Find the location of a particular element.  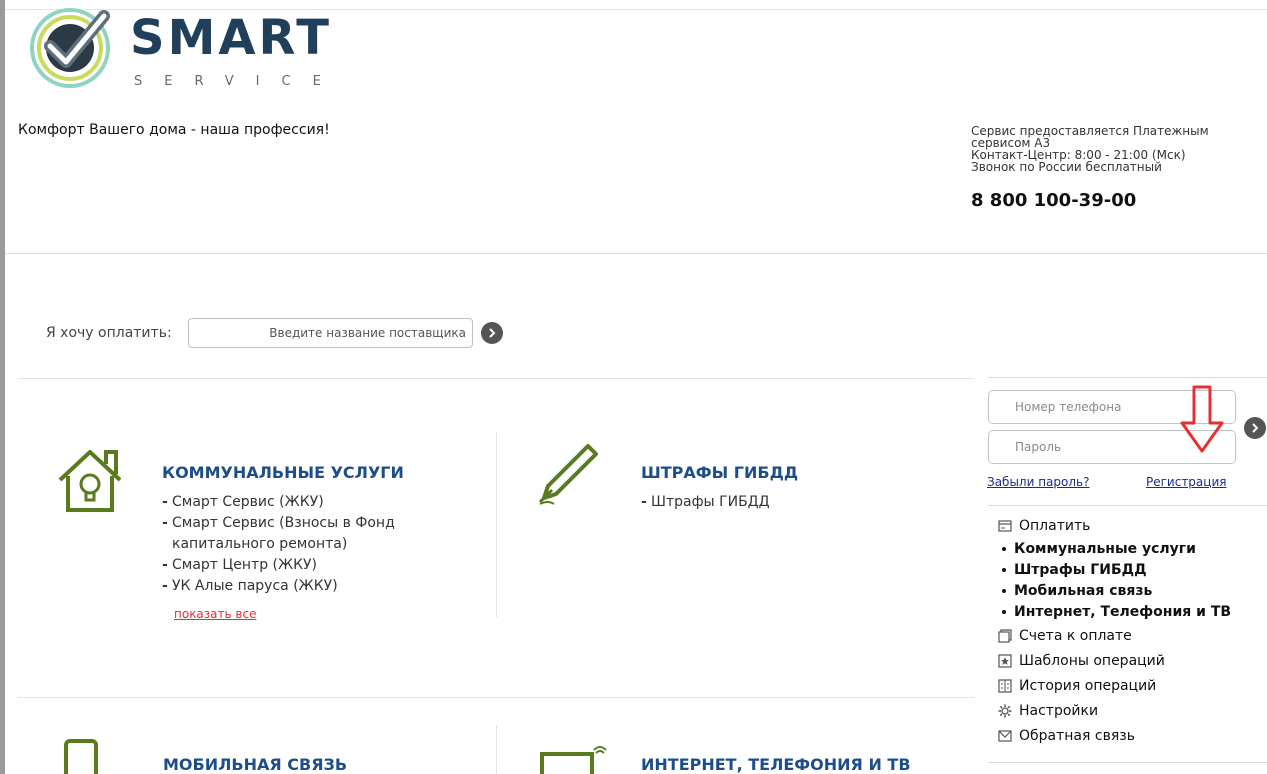

menu-bills: Счета к оплате is located at coordinates (1064, 636).